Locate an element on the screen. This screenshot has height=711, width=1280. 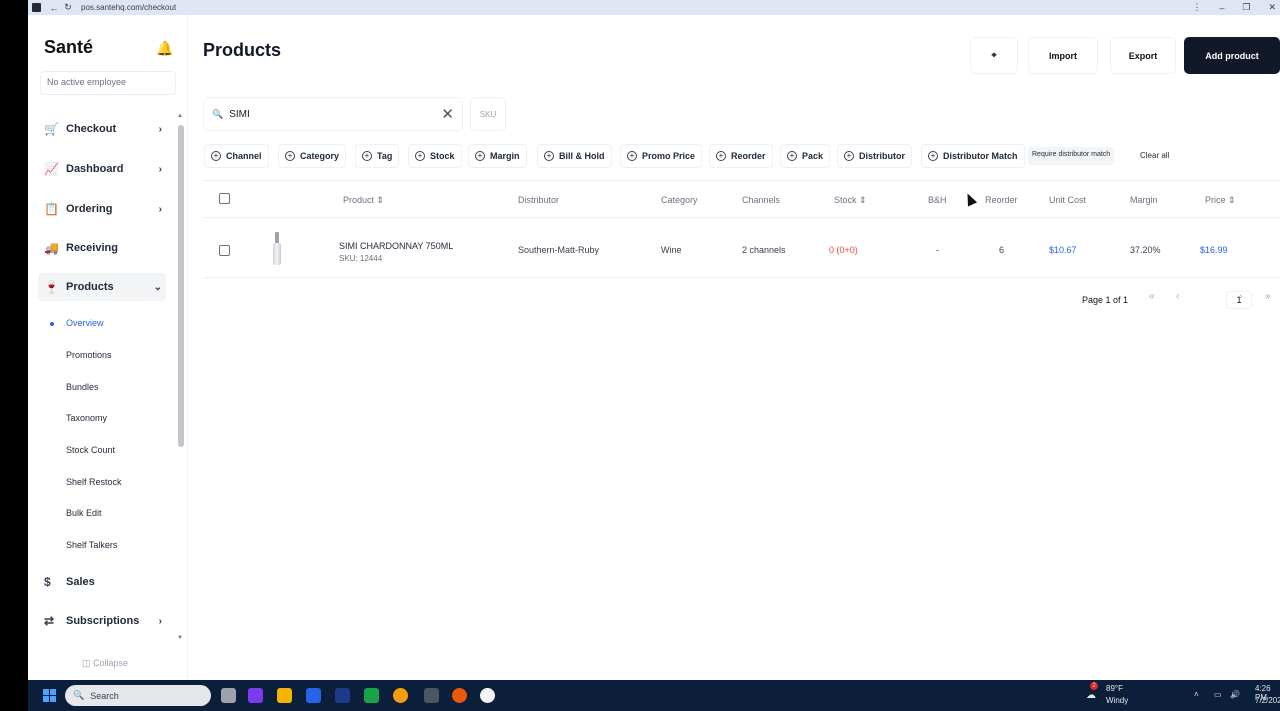
minimize-icon: – is located at coordinates (1221, 8).